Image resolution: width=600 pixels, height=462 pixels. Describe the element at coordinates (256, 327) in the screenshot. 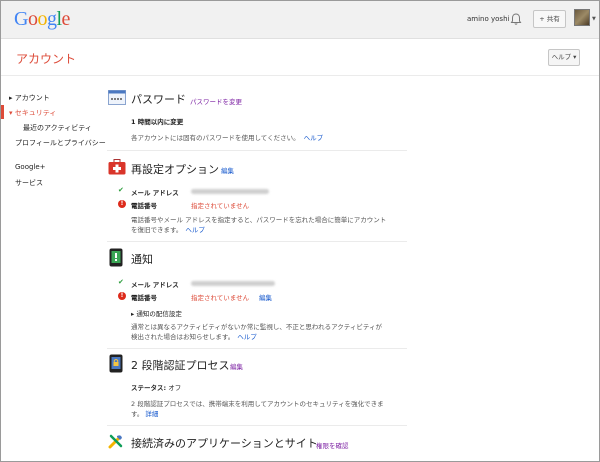

I see `notify-desc-line1: 通常とは異なるアクティビティがないか常に監視し、不正と思われるアクティビティが` at that location.